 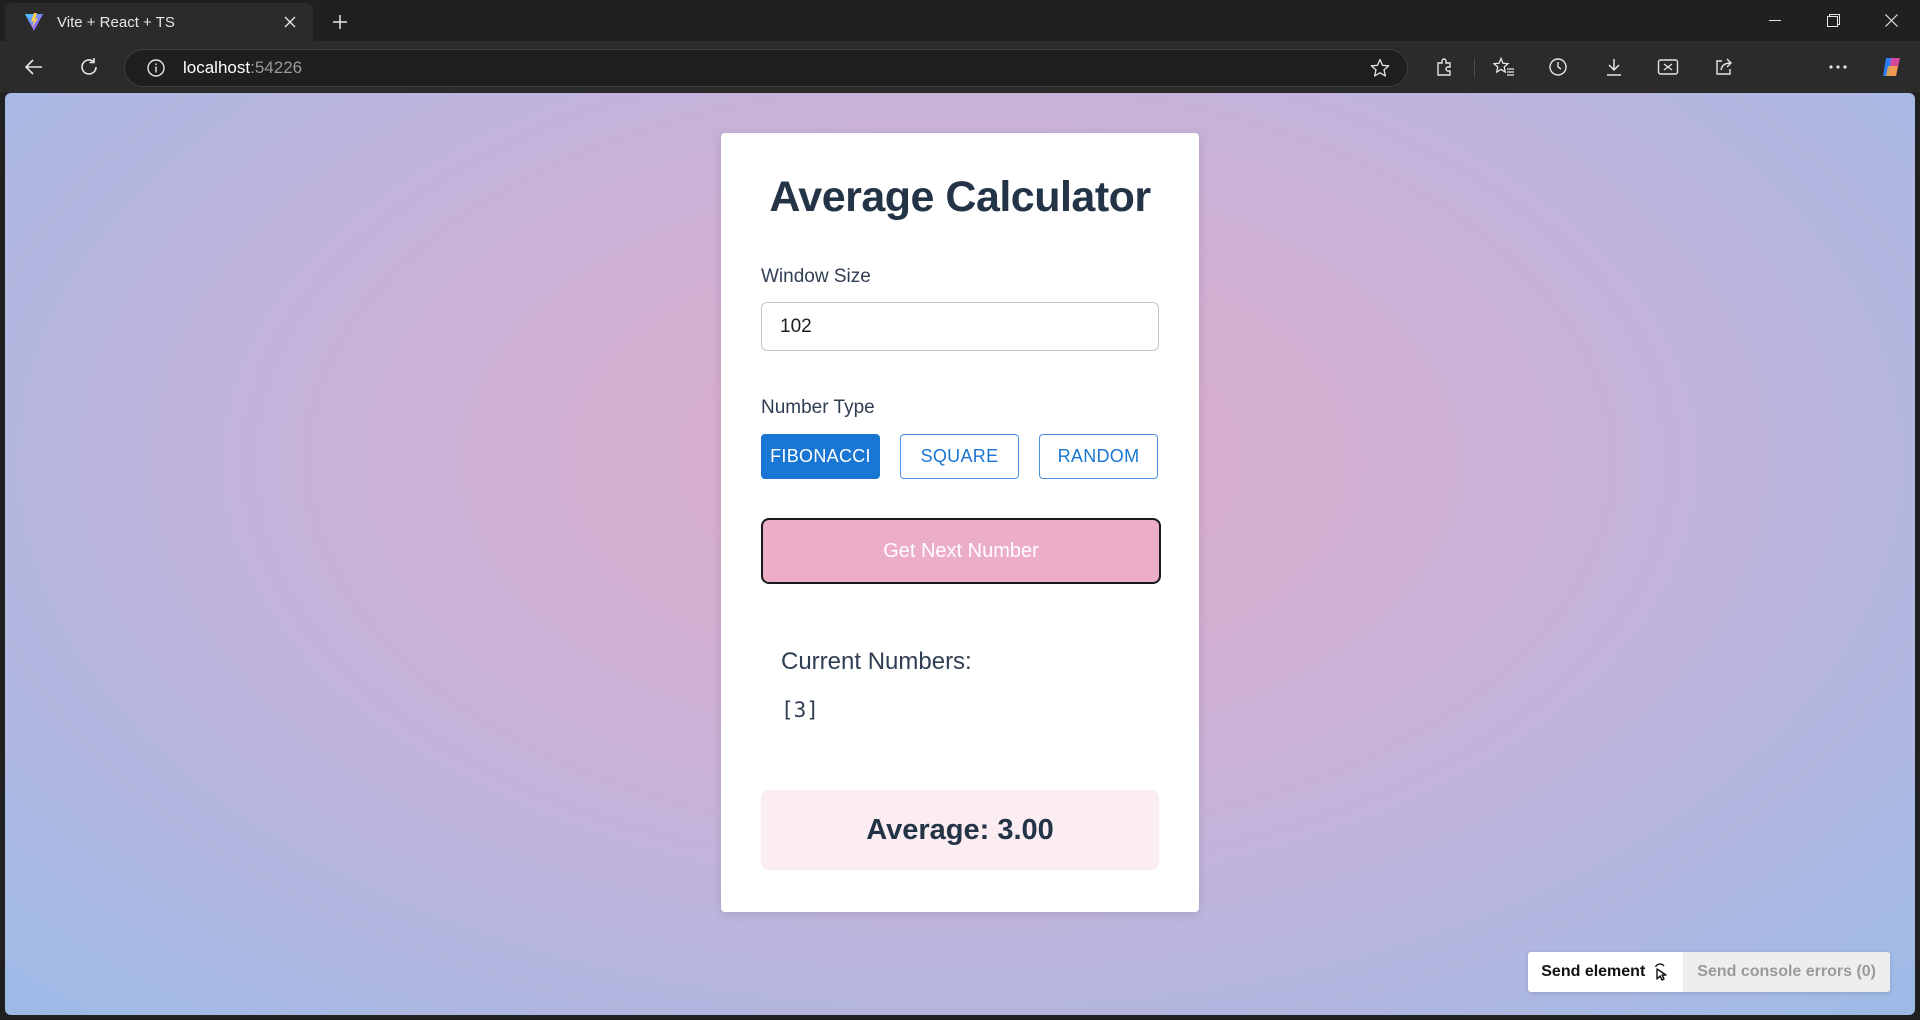 I want to click on screenshot-icon, so click(x=1668, y=67).